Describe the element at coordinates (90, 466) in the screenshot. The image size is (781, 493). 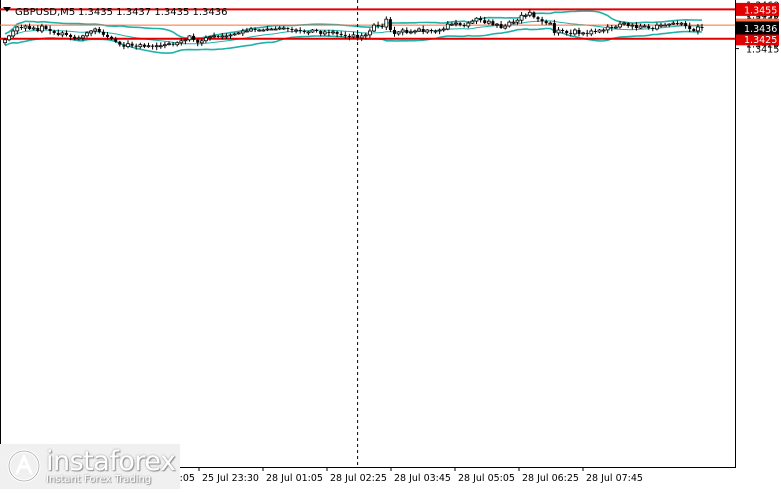
I see `logo: instaforex Instant Forex Trading` at that location.